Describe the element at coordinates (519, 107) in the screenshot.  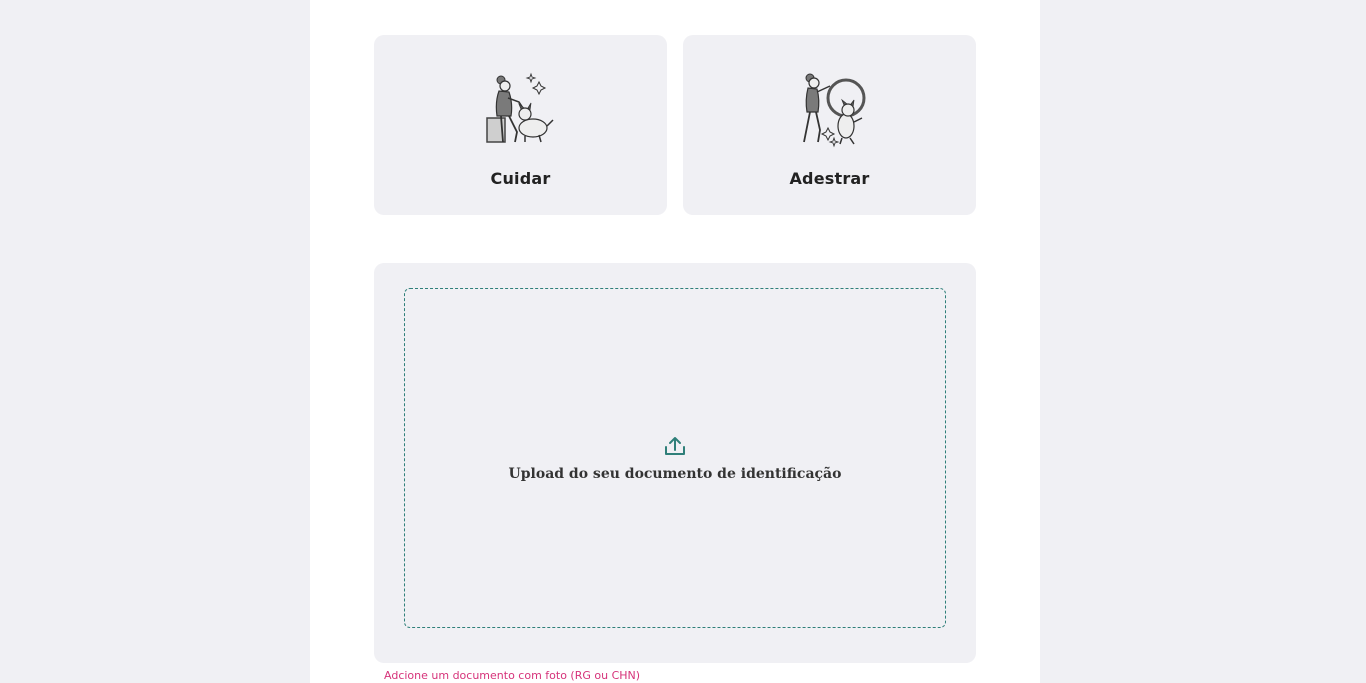
I see `pet-sitting-illustration-icon` at that location.